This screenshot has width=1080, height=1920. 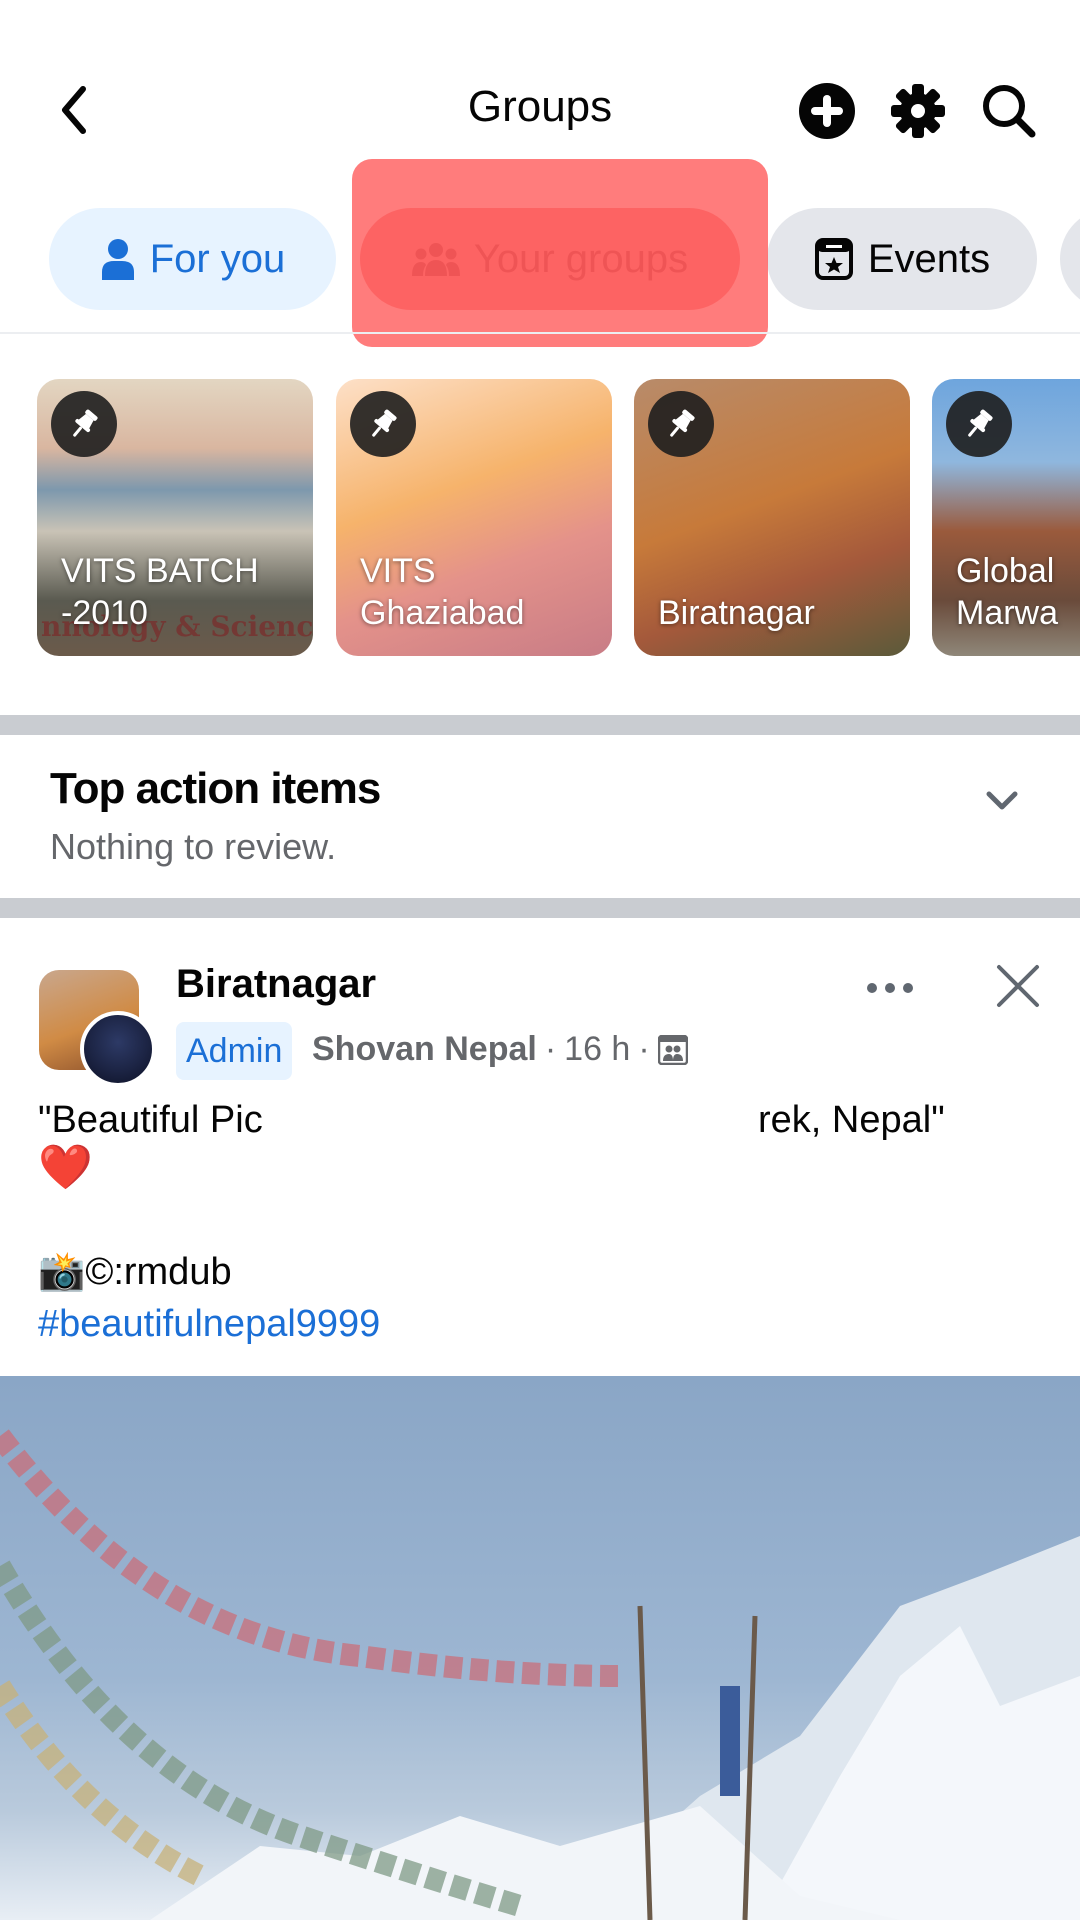 I want to click on post-options-button, so click(x=890, y=988).